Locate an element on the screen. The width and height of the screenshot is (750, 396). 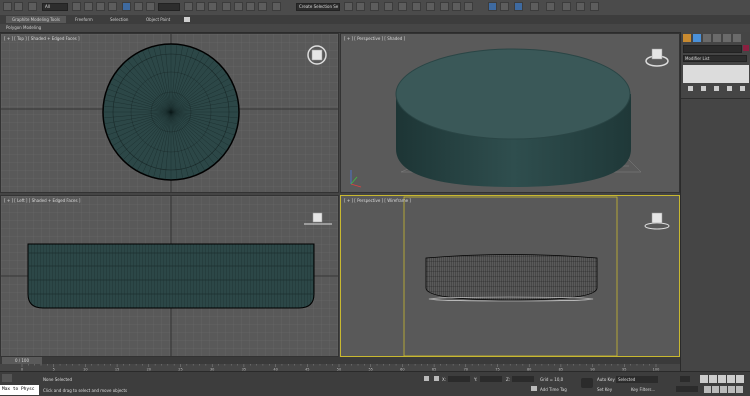
keyboard-shortcut-icon is located at coordinates (212, 6).